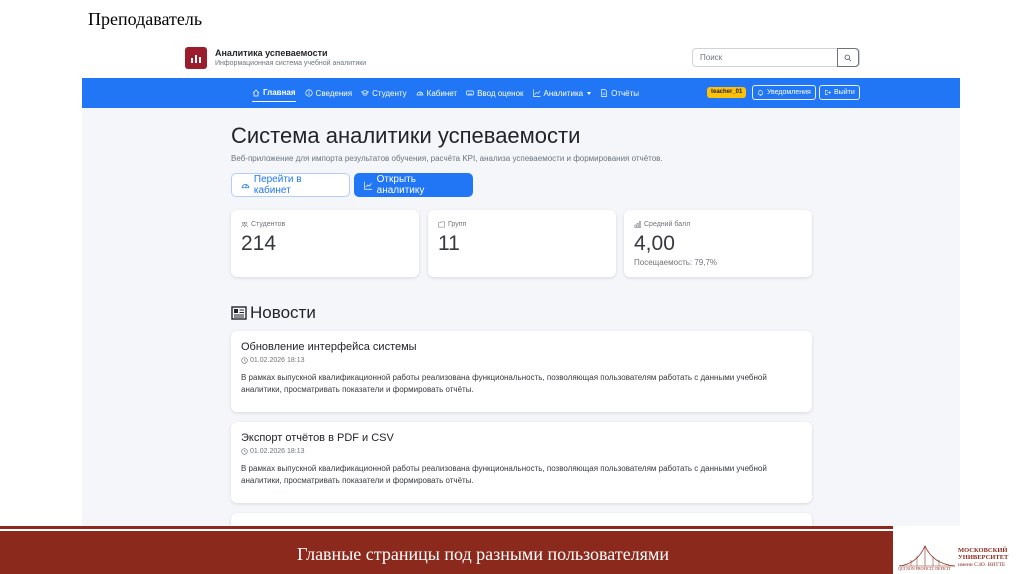 The image size is (1024, 574). Describe the element at coordinates (442, 93) in the screenshot. I see `nav-item-label: Кабинет` at that location.